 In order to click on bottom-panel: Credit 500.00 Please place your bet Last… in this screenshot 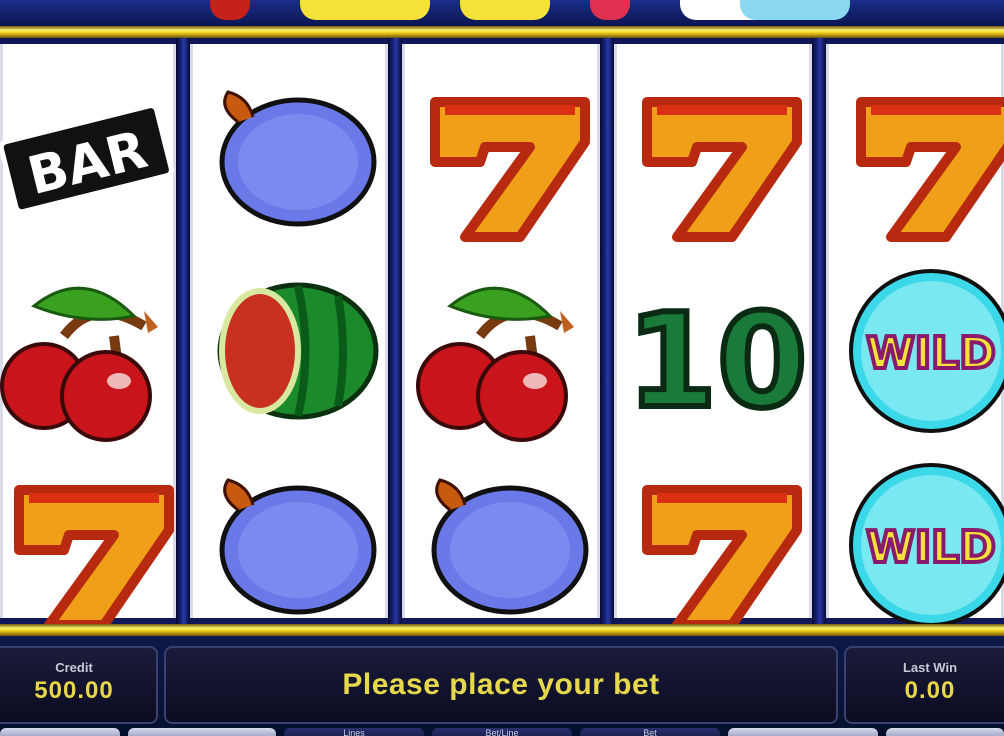, I will do `click(502, 686)`.